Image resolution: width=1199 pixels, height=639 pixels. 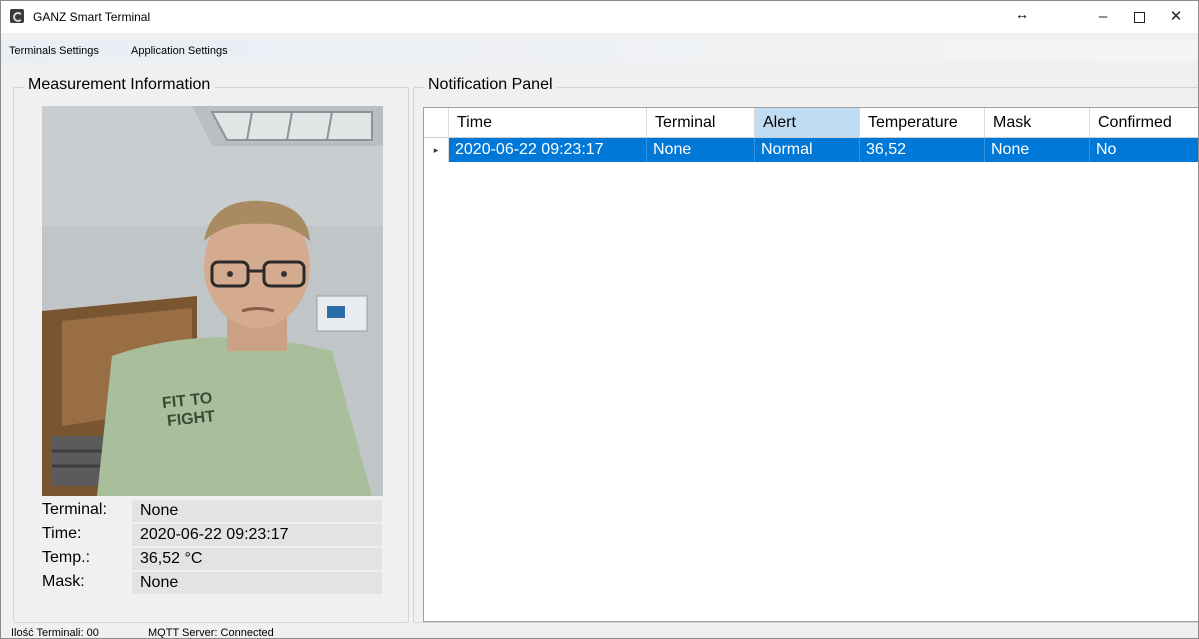 I want to click on cell-alert: Normal, so click(x=807, y=150).